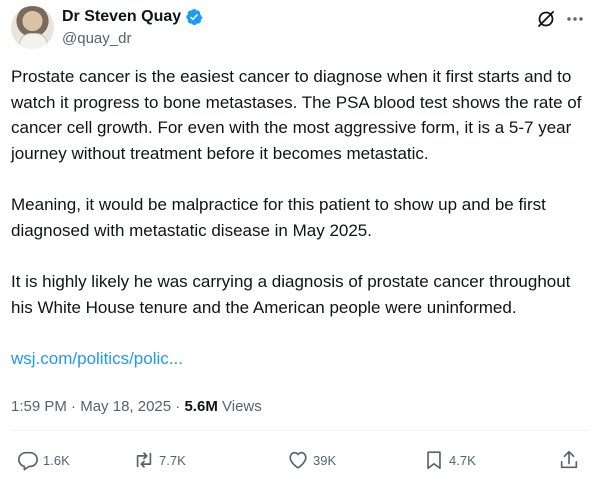 This screenshot has width=600, height=487. What do you see at coordinates (546, 19) in the screenshot?
I see `grok-icon` at bounding box center [546, 19].